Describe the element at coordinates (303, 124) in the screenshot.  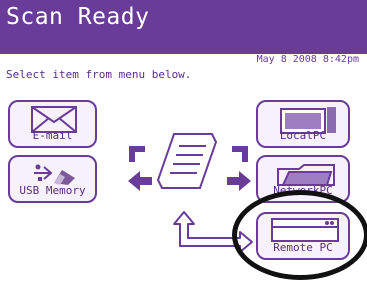
I see `localpc-button: LocalPC` at that location.